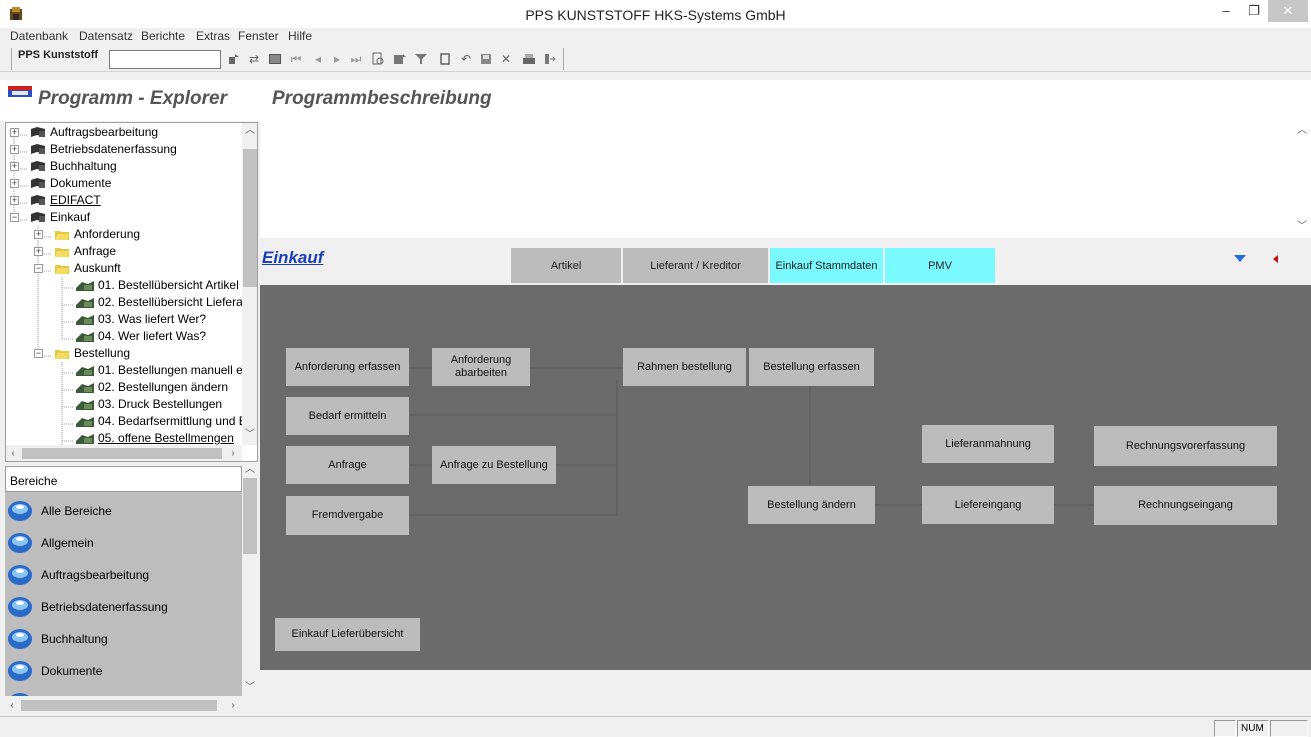  What do you see at coordinates (165, 59) in the screenshot?
I see `org-input` at bounding box center [165, 59].